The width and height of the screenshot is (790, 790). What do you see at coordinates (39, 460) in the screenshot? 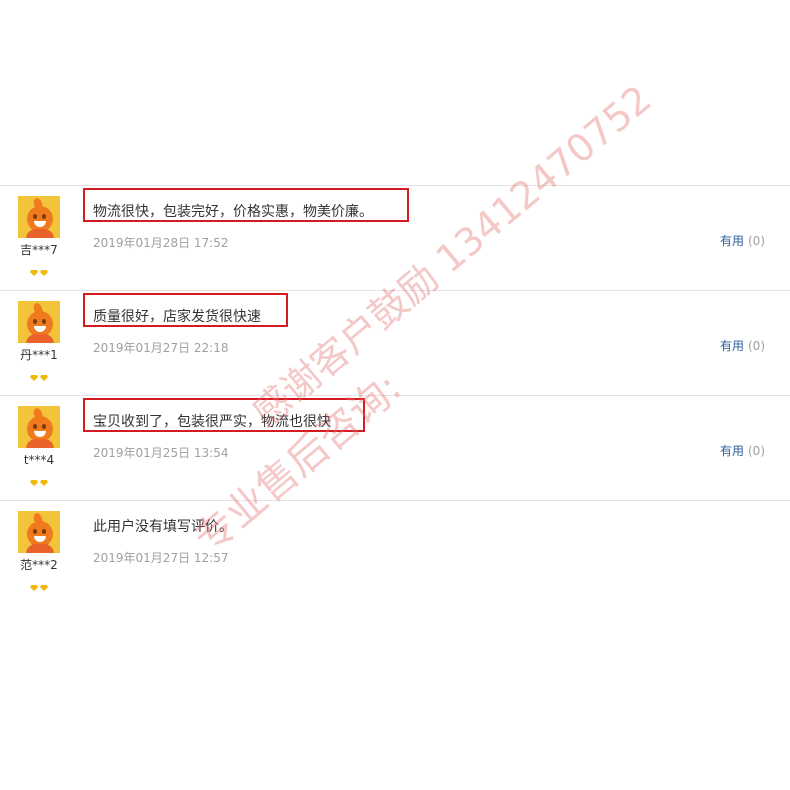
I see `reviewer-name: t***4` at bounding box center [39, 460].